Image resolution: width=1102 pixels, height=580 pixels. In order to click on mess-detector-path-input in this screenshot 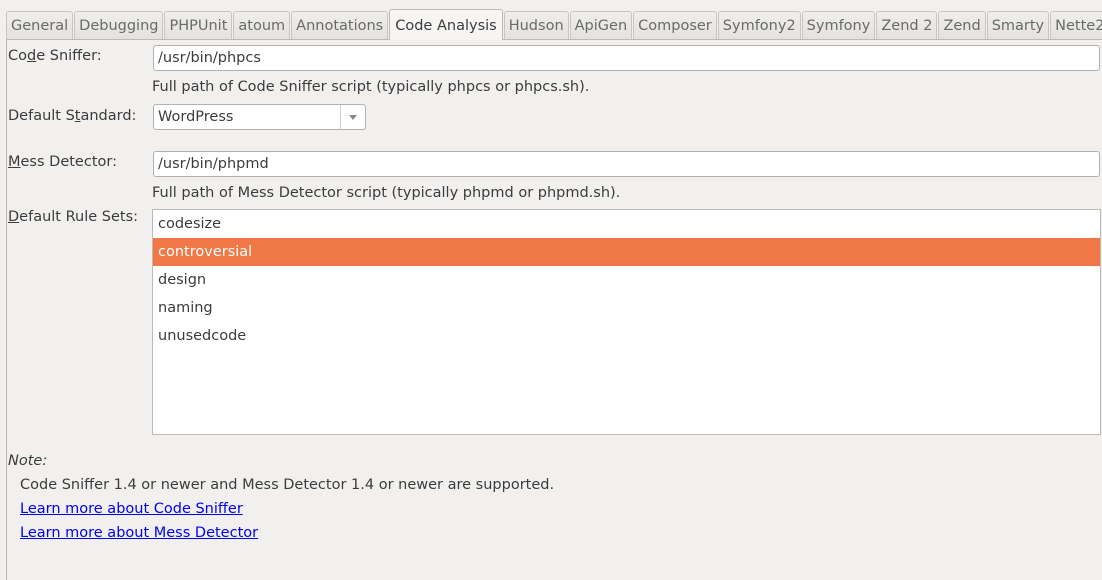, I will do `click(626, 164)`.